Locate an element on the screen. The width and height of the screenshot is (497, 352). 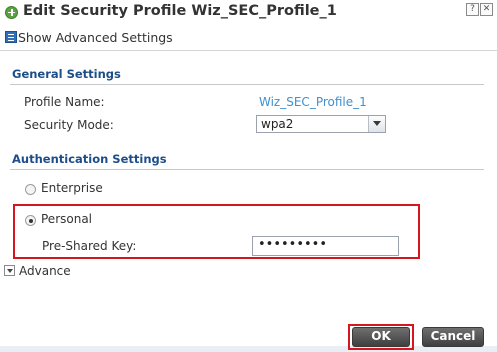
close-icon: ✕ is located at coordinates (486, 9).